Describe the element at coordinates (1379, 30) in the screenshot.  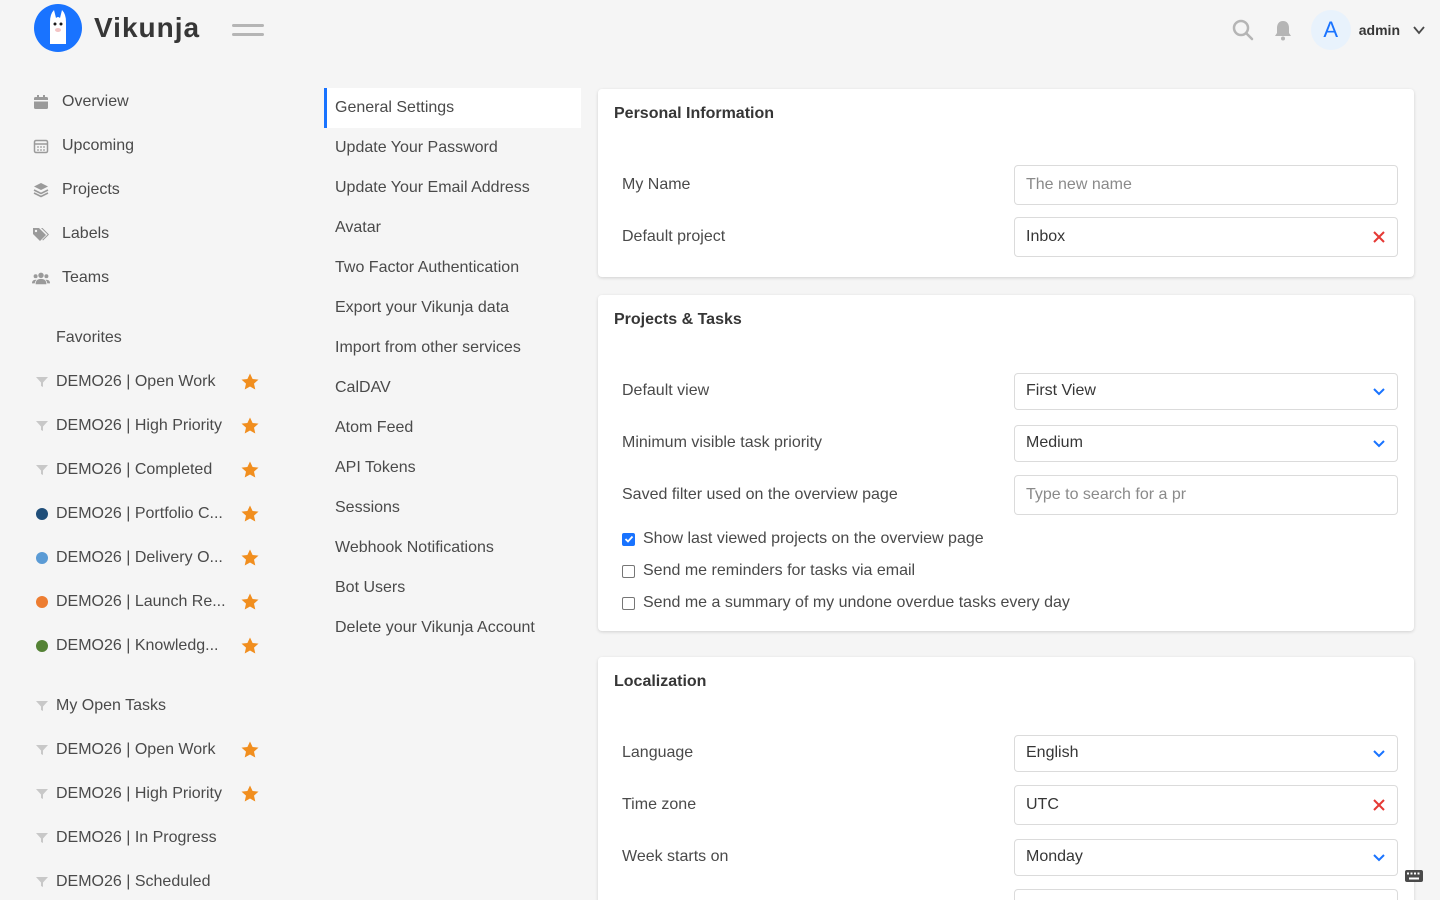
I see `username: admin` at that location.